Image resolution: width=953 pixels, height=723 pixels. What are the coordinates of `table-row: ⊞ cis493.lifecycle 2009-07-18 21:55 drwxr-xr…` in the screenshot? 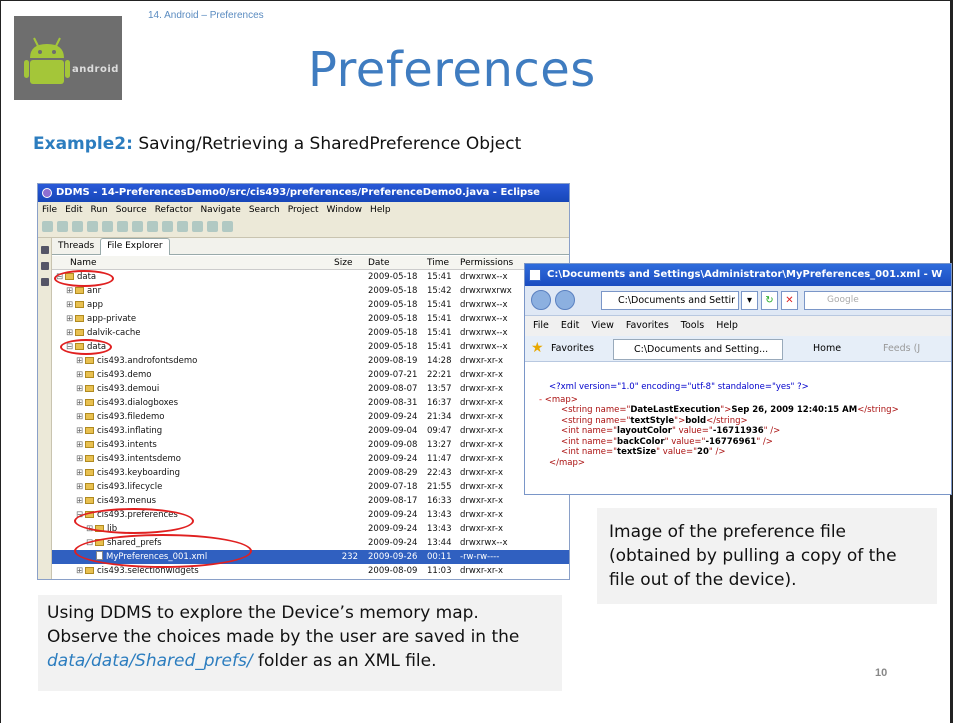 It's located at (310, 487).